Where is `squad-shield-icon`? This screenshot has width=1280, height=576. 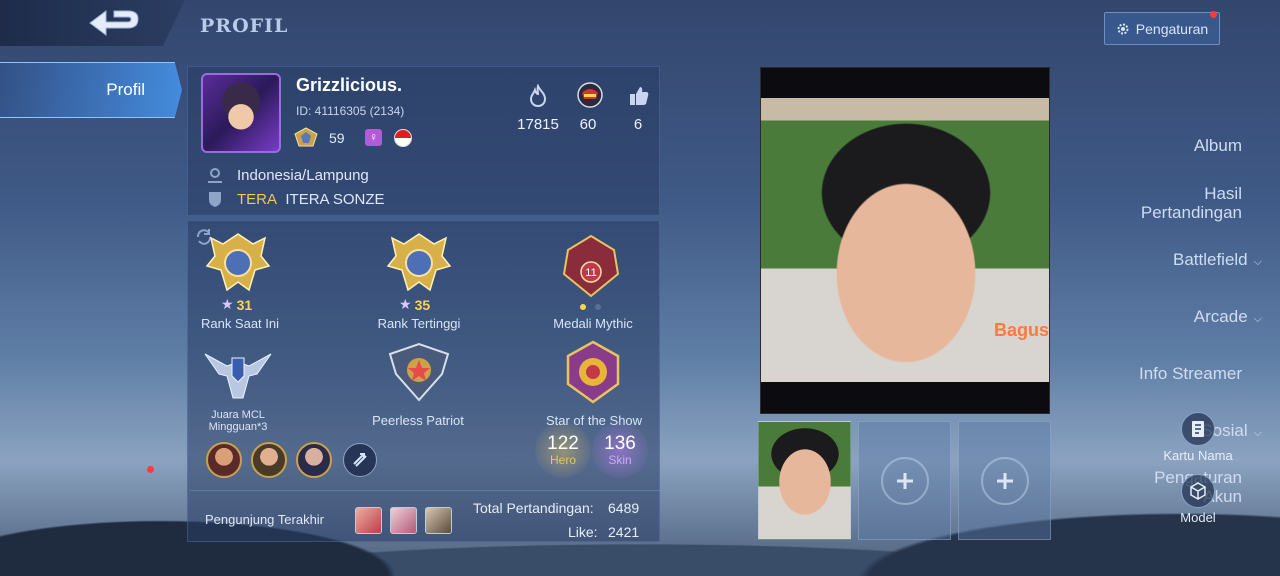 squad-shield-icon is located at coordinates (215, 199).